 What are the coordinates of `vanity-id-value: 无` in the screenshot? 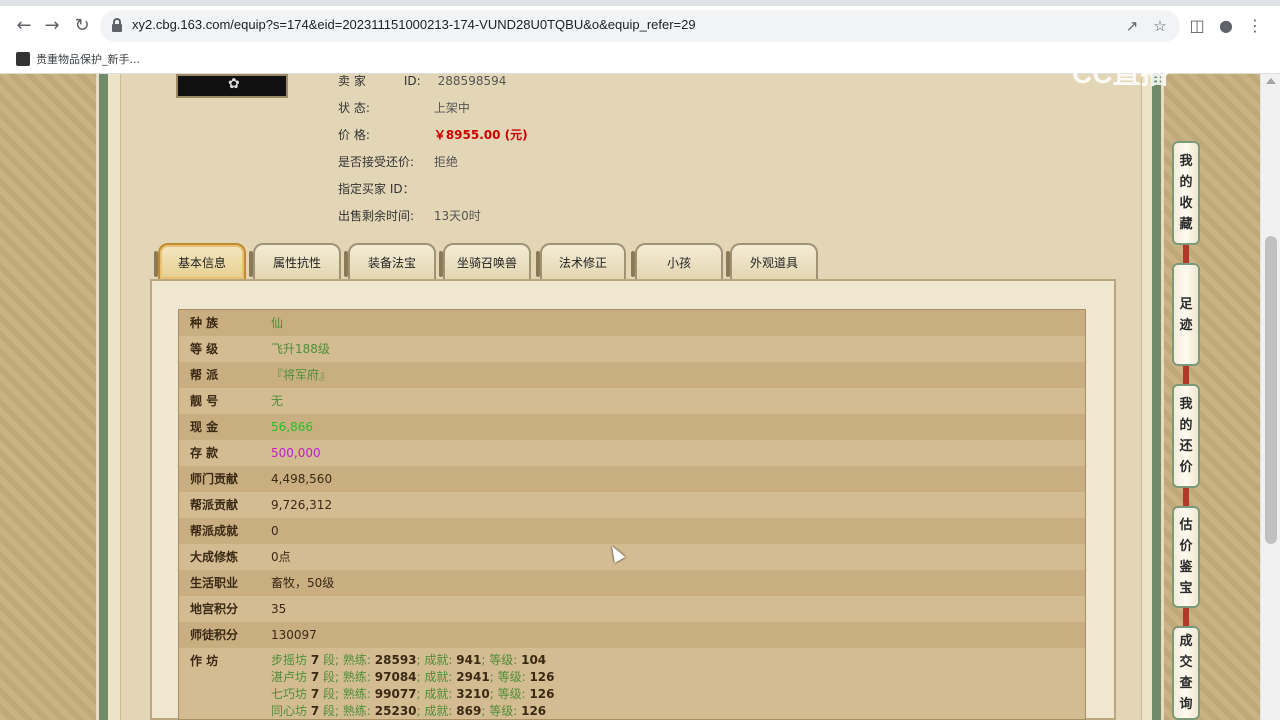 It's located at (277, 401).